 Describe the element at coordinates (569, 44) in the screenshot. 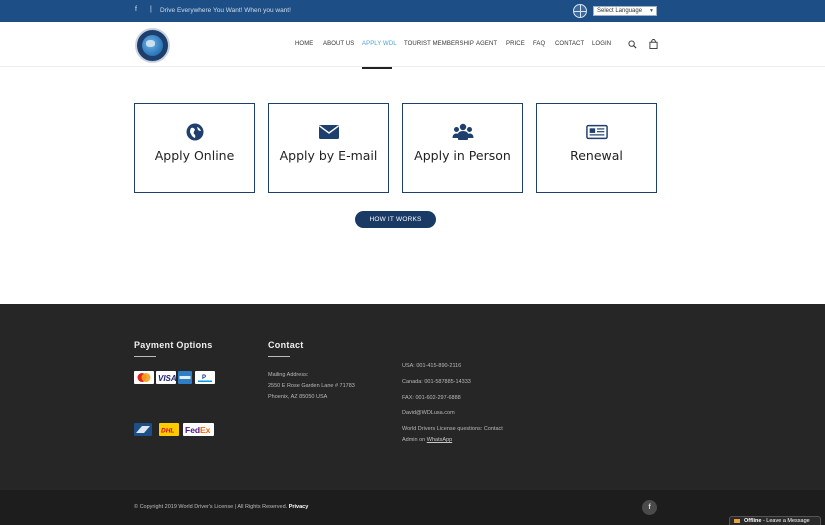

I see `nav-contact: CONTACT` at that location.